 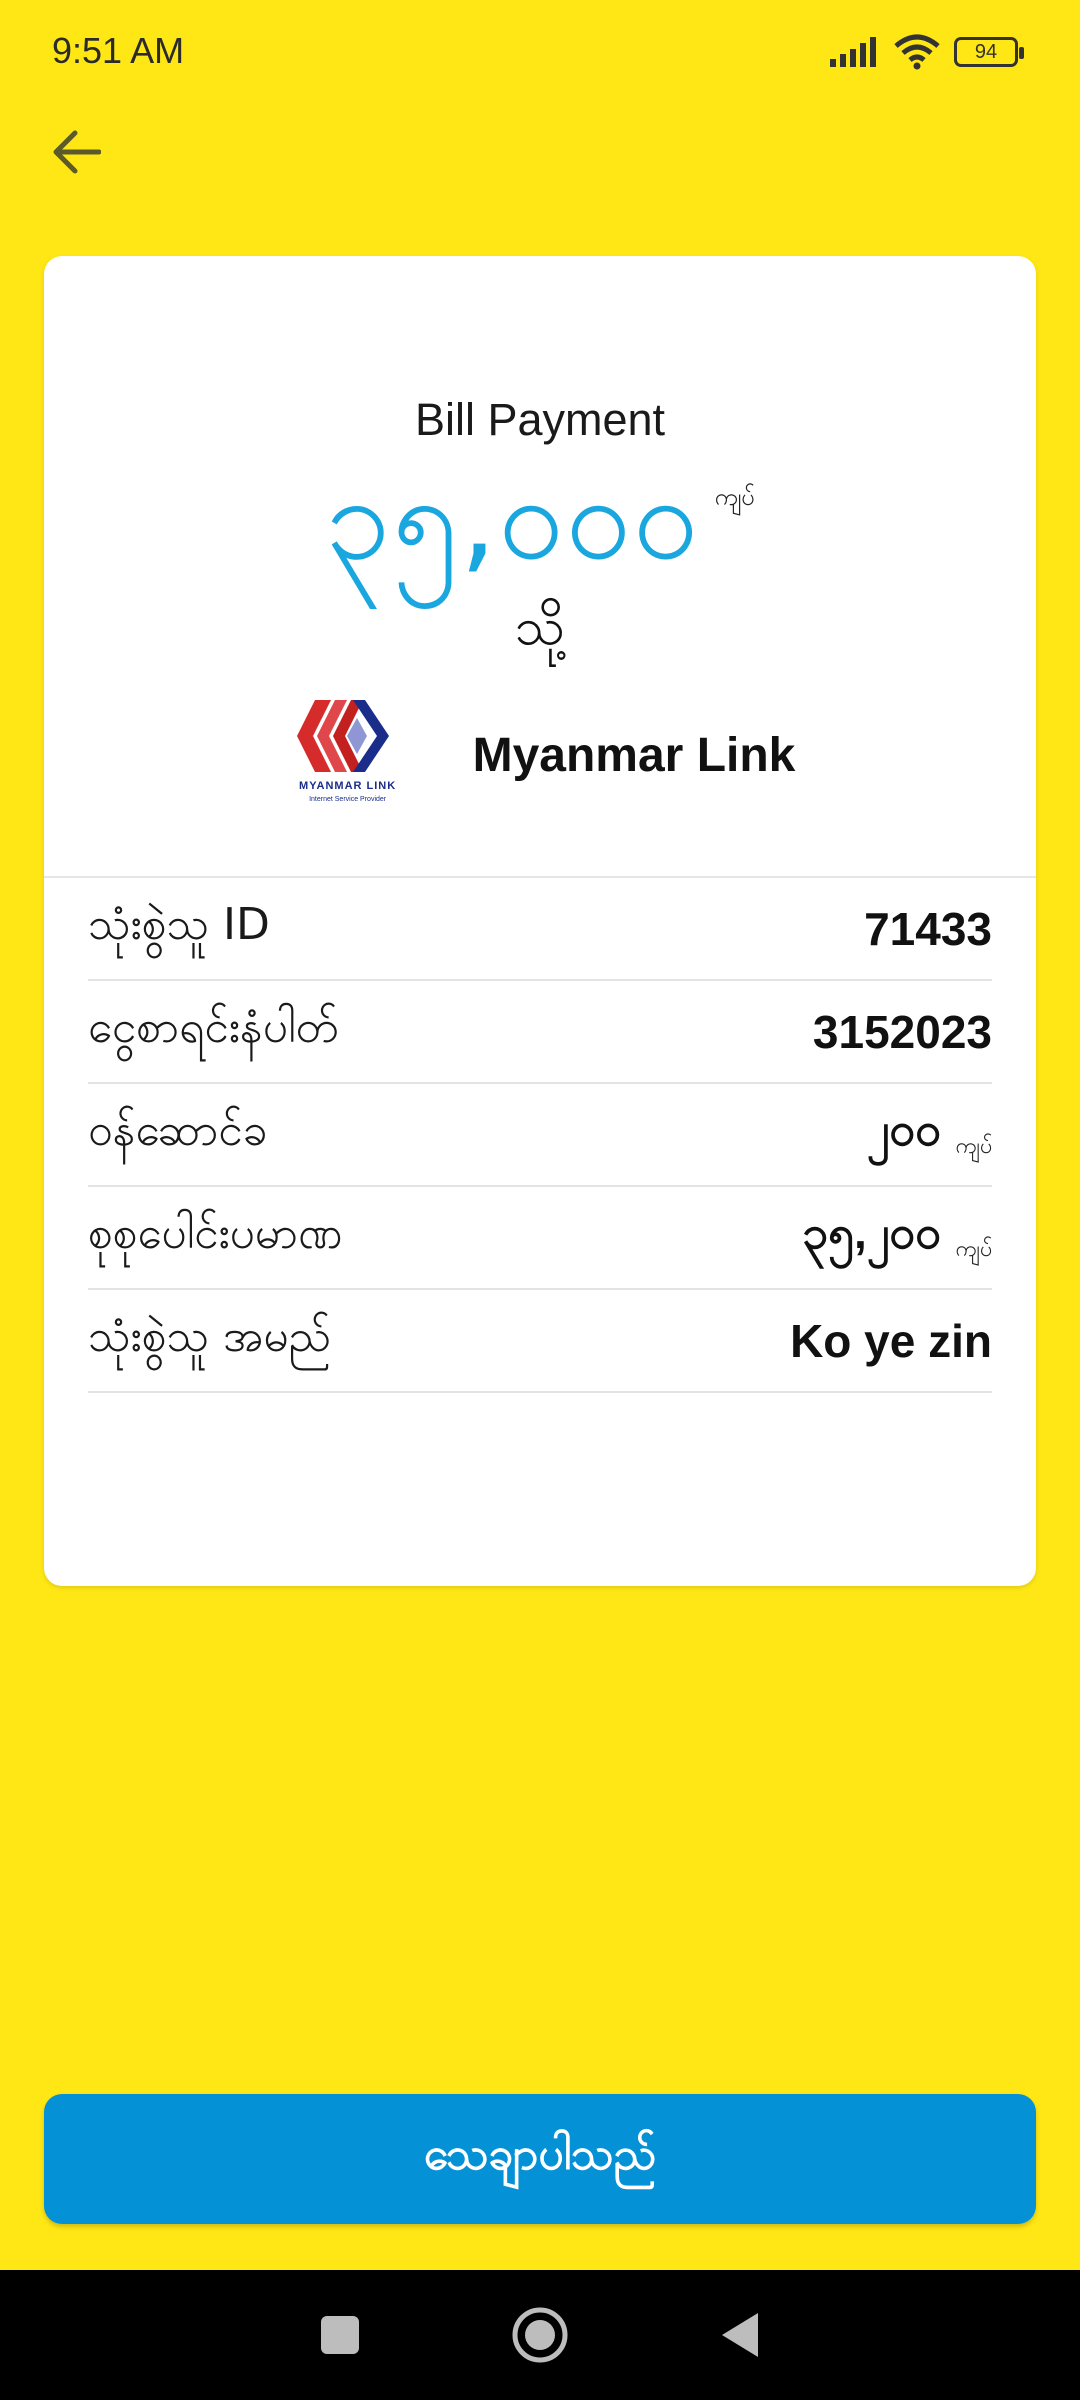 What do you see at coordinates (540, 50) in the screenshot?
I see `status-bar: 9:51 AM 94` at bounding box center [540, 50].